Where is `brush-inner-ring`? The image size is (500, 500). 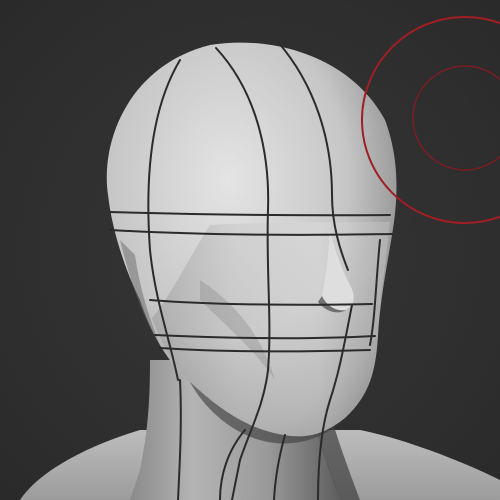 brush-inner-ring is located at coordinates (456, 118).